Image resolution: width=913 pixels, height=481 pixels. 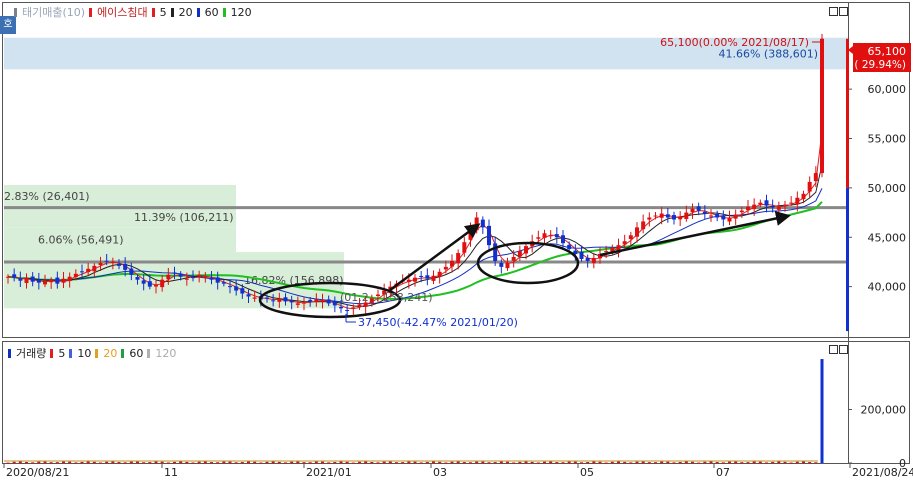 I want to click on x-axis-tick-label: 2020/08/21, so click(x=37, y=472).